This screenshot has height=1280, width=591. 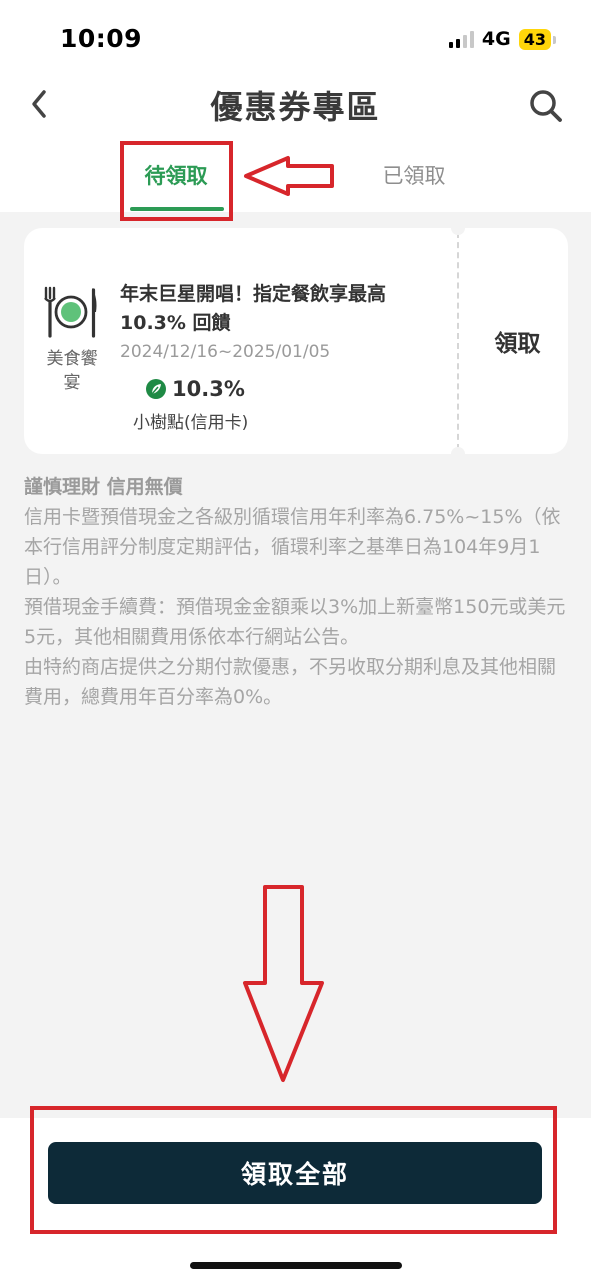 What do you see at coordinates (517, 341) in the screenshot?
I see `claim-button: 領取` at bounding box center [517, 341].